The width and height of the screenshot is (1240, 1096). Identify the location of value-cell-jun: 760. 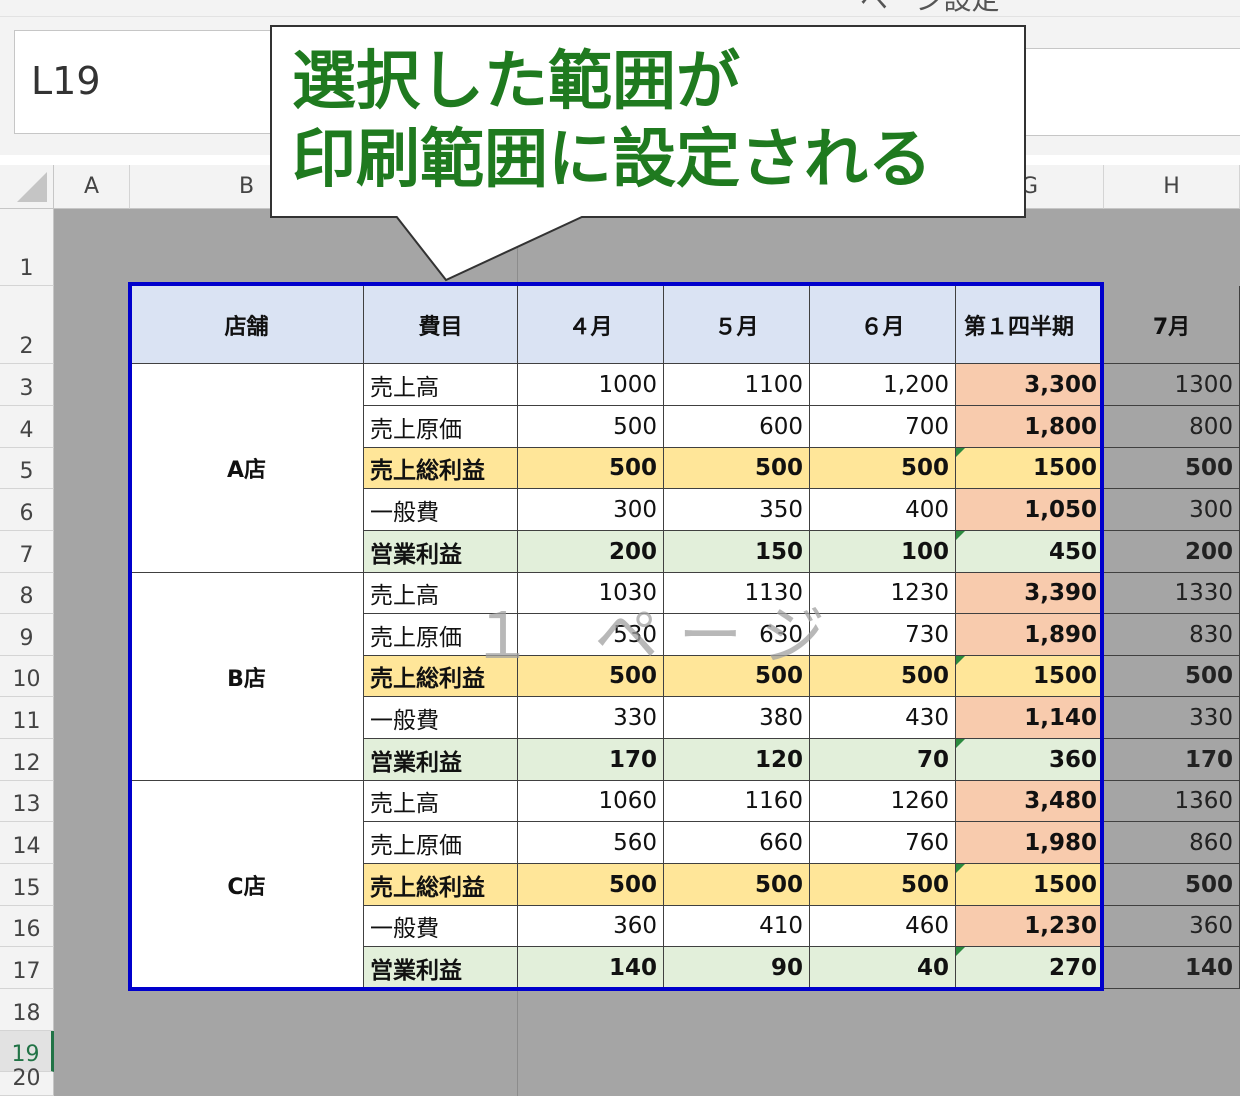
(883, 843).